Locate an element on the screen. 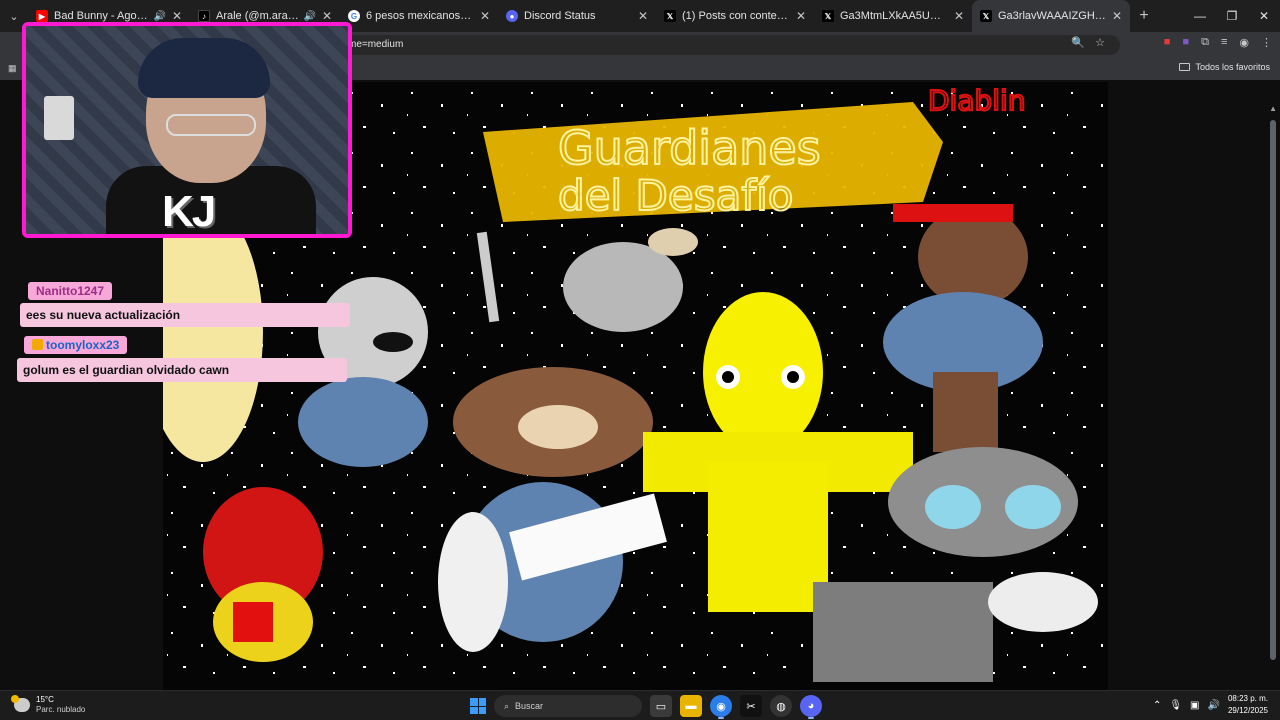 Image resolution: width=1280 pixels, height=720 pixels. chevron-up-icon: ⌃ is located at coordinates (1157, 705).